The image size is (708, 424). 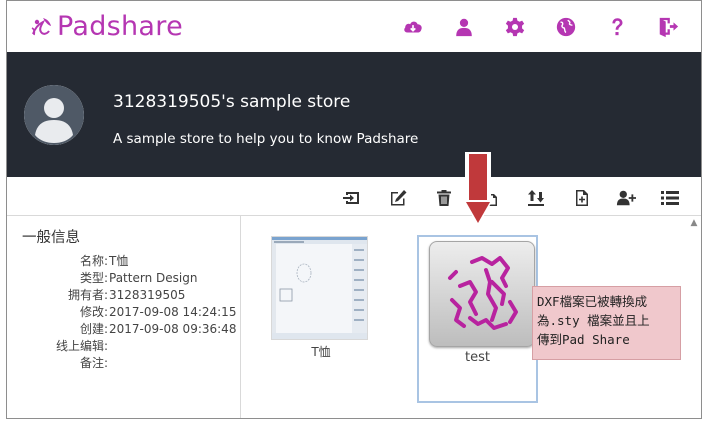 What do you see at coordinates (123, 363) in the screenshot?
I see `info-row-notes: 备注:` at bounding box center [123, 363].